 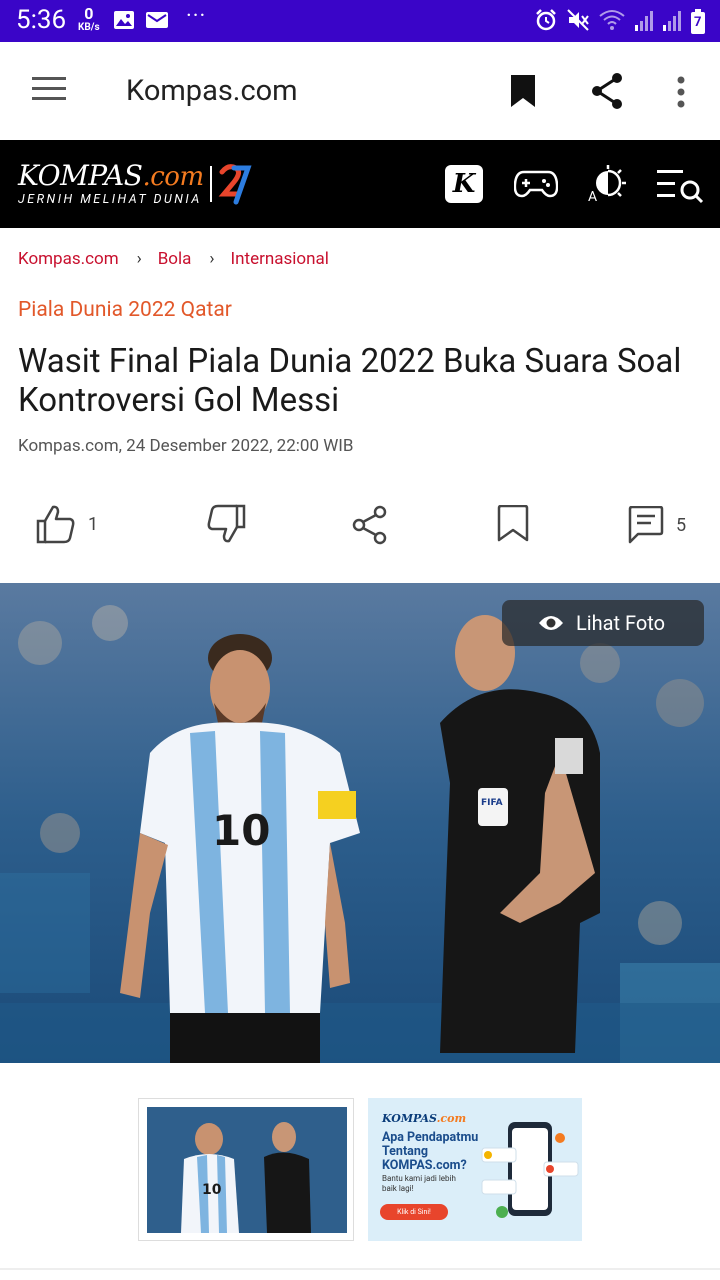 I want to click on battery-level: 7, so click(x=698, y=22).